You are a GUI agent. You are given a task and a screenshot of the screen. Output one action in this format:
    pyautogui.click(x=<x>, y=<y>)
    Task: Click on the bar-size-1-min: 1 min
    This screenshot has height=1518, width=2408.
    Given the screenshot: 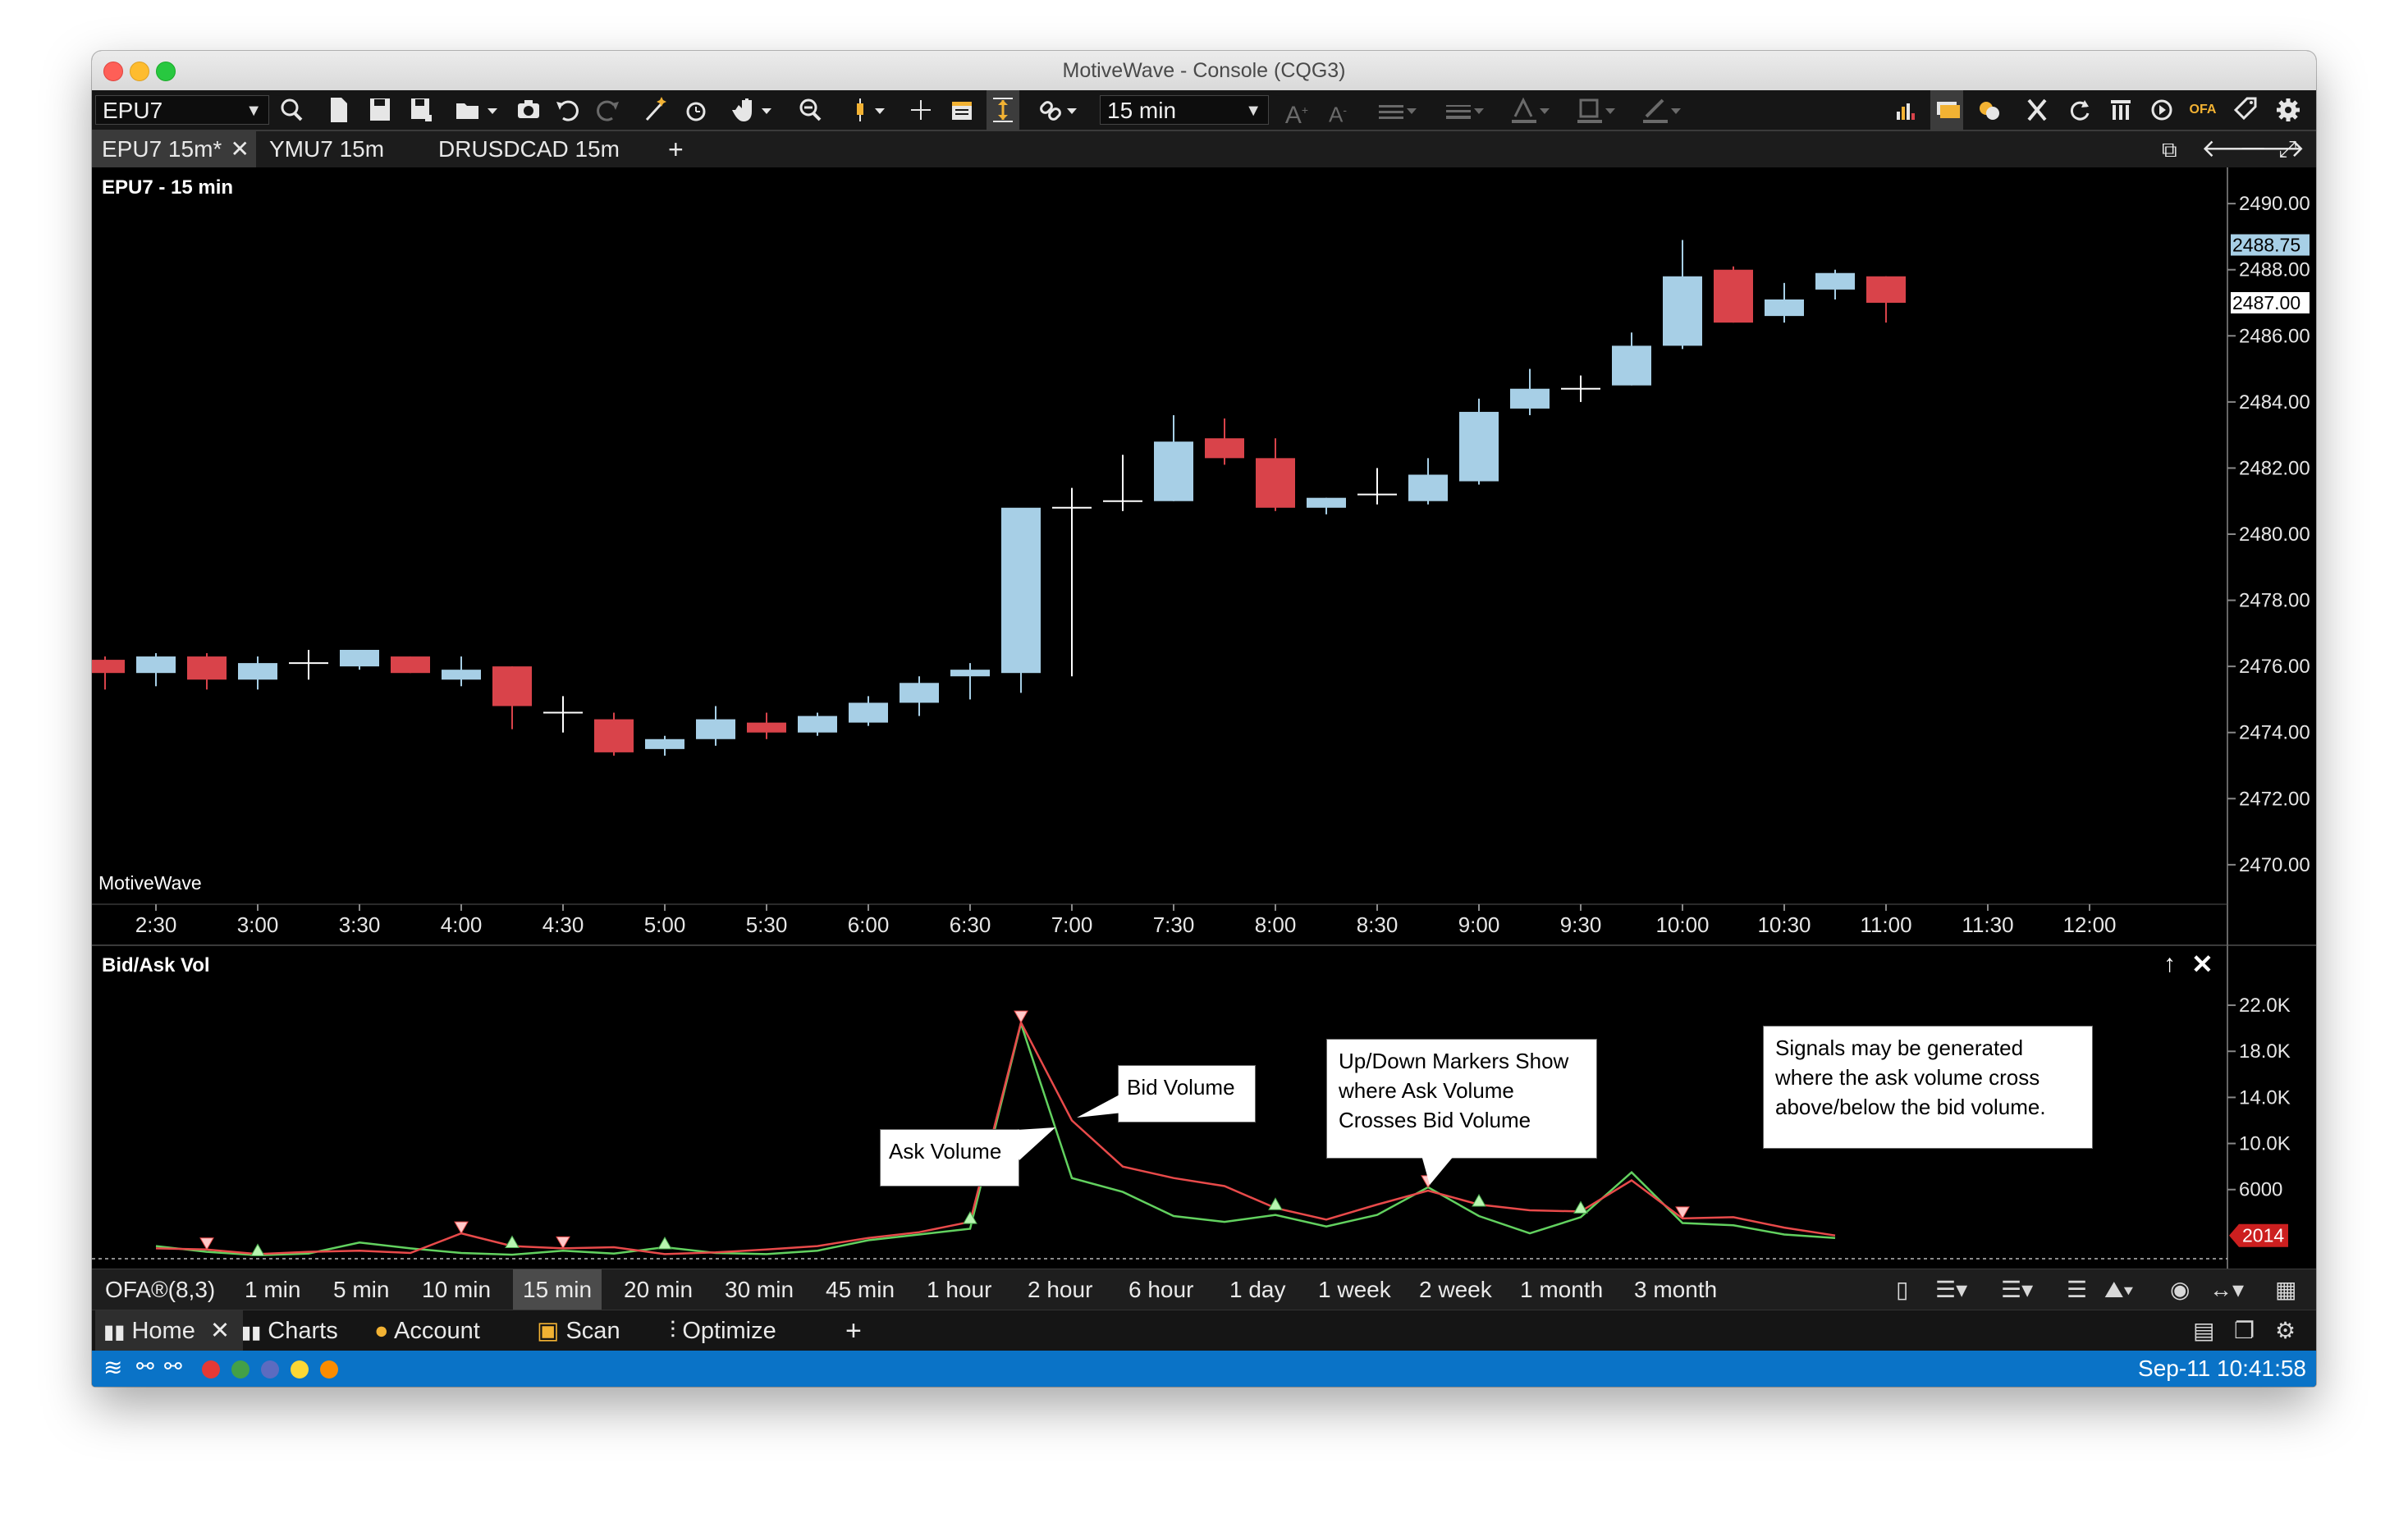 What is the action you would take?
    pyautogui.click(x=272, y=1289)
    